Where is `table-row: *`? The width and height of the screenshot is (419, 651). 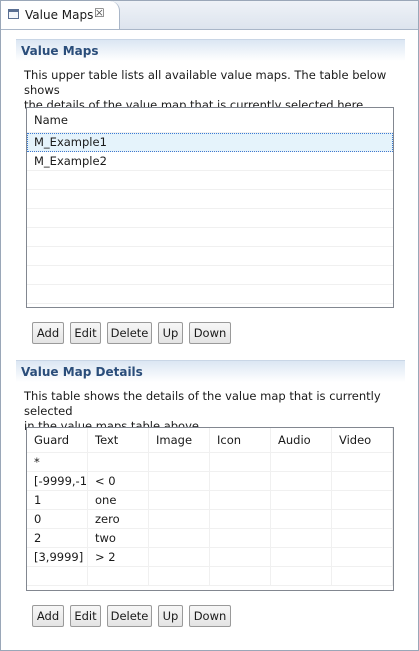 table-row: * is located at coordinates (210, 462).